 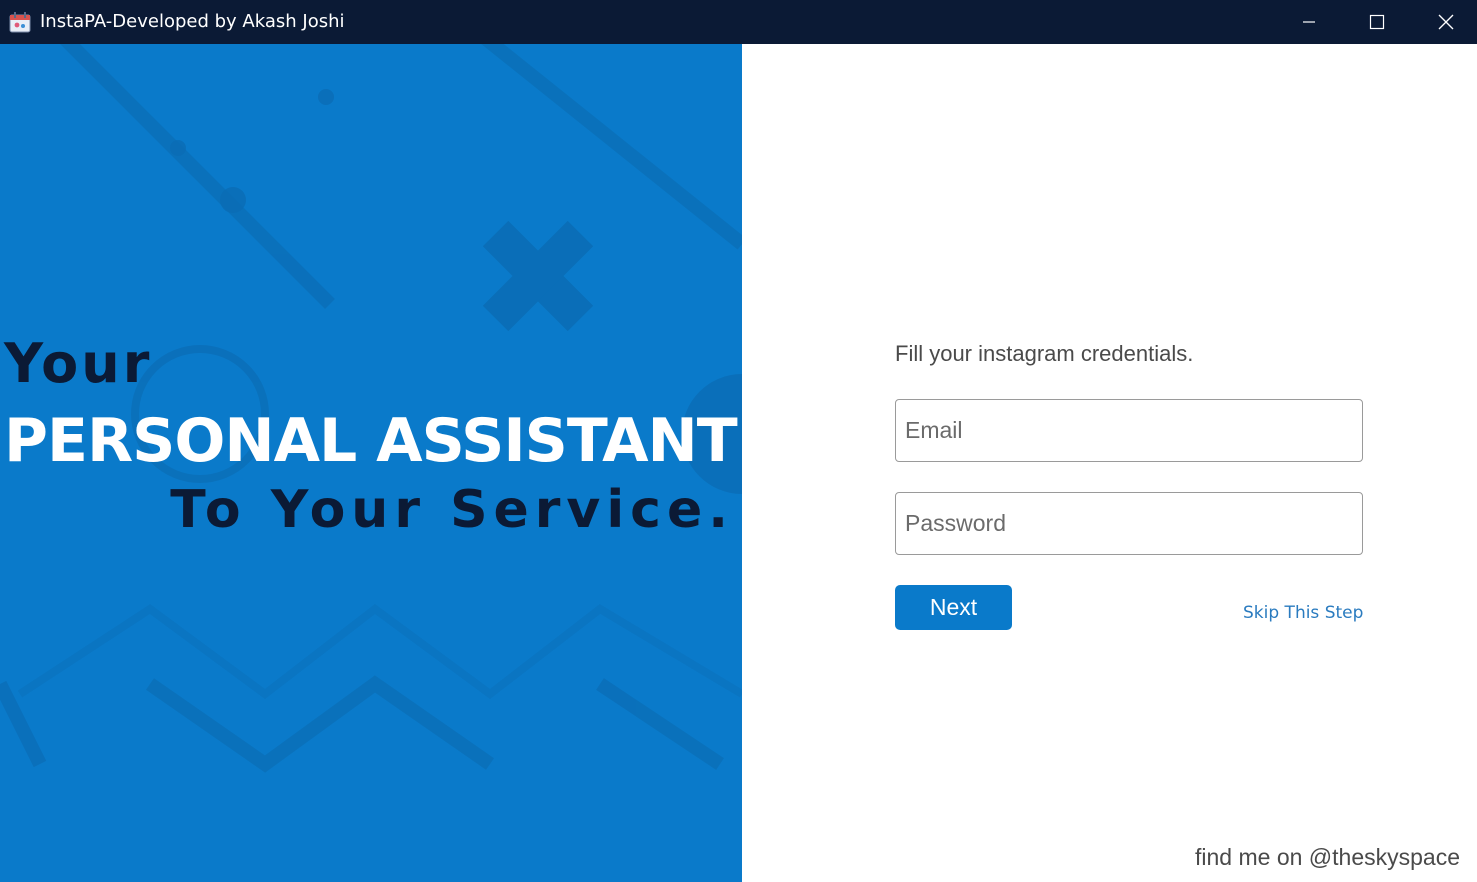 I want to click on next-button: Next, so click(x=953, y=607).